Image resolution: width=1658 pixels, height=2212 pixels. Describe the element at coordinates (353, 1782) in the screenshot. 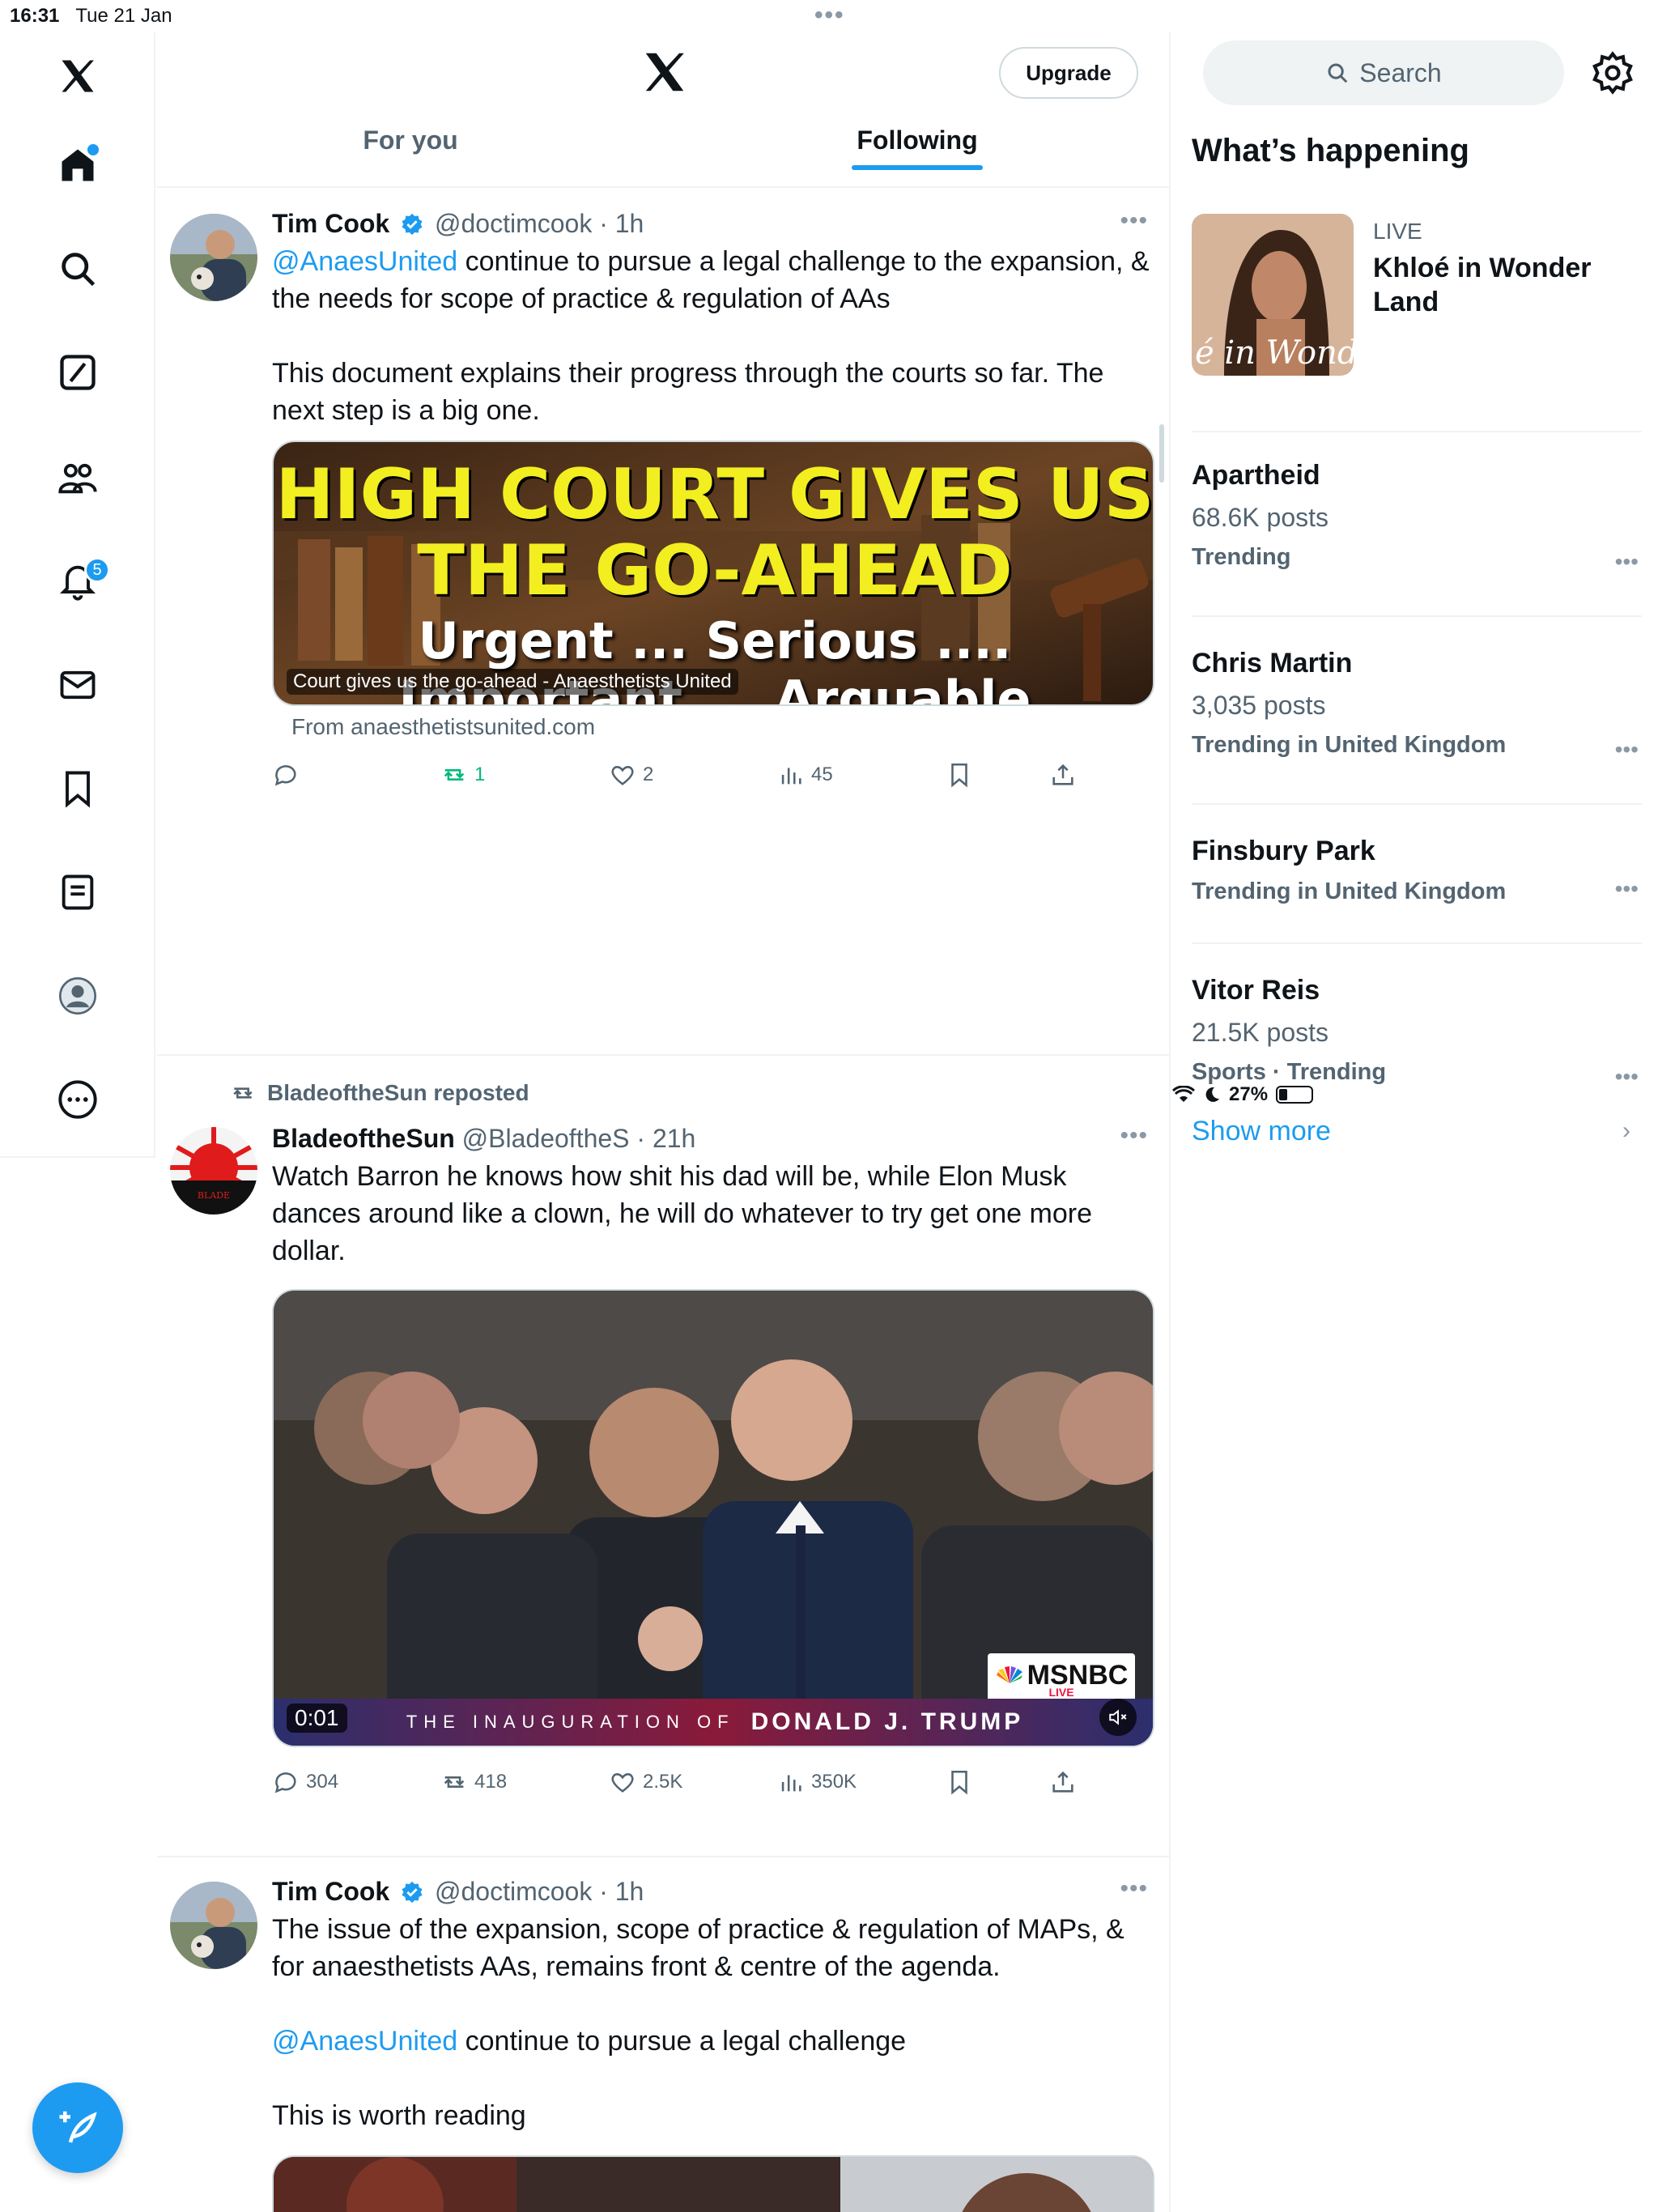

I see `reply-button: 304` at that location.